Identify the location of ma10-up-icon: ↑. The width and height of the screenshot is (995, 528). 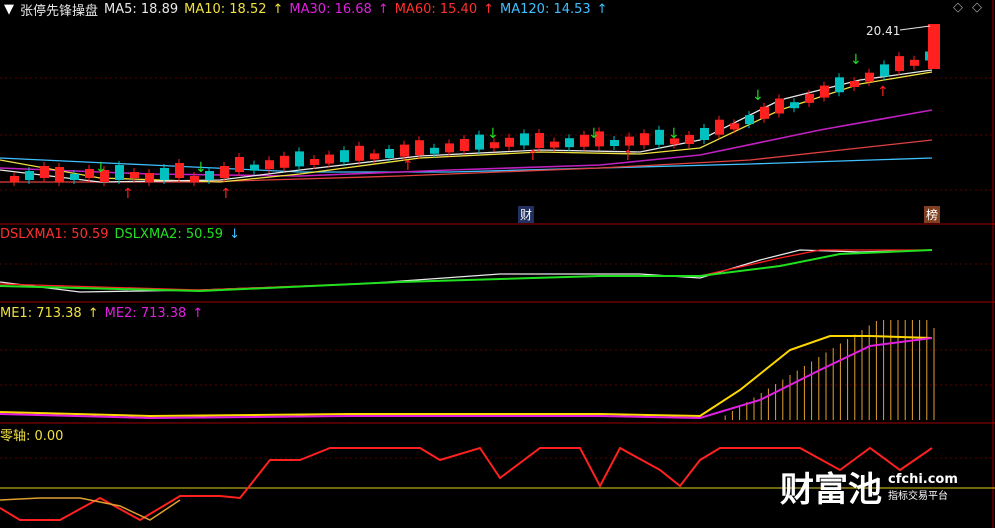
(278, 9).